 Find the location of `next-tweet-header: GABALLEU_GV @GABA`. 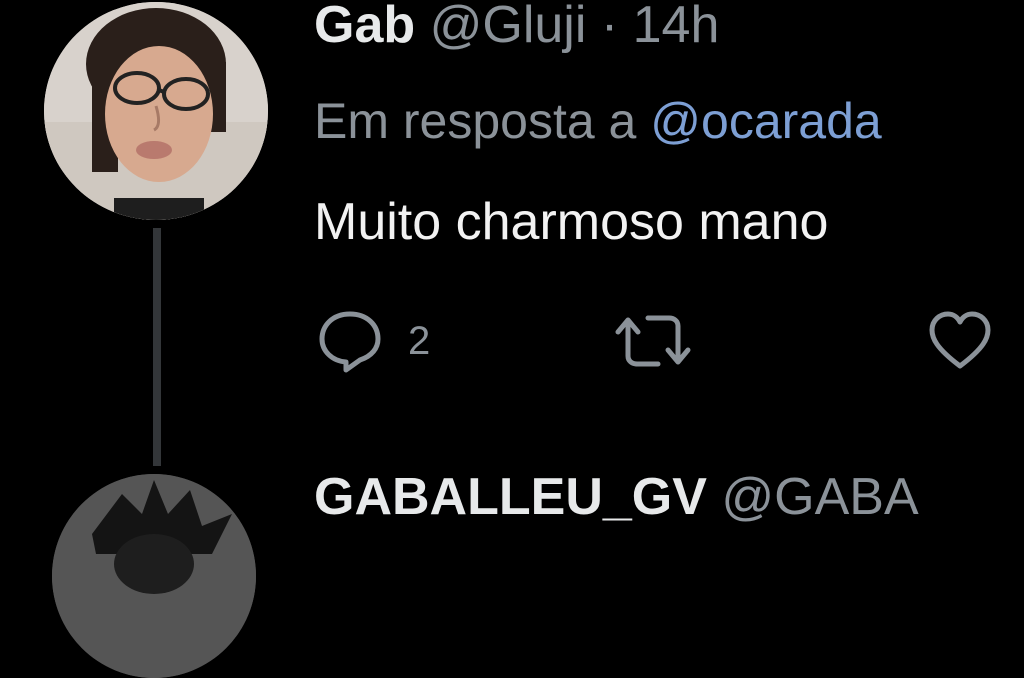

next-tweet-header: GABALLEU_GV @GABA is located at coordinates (616, 497).